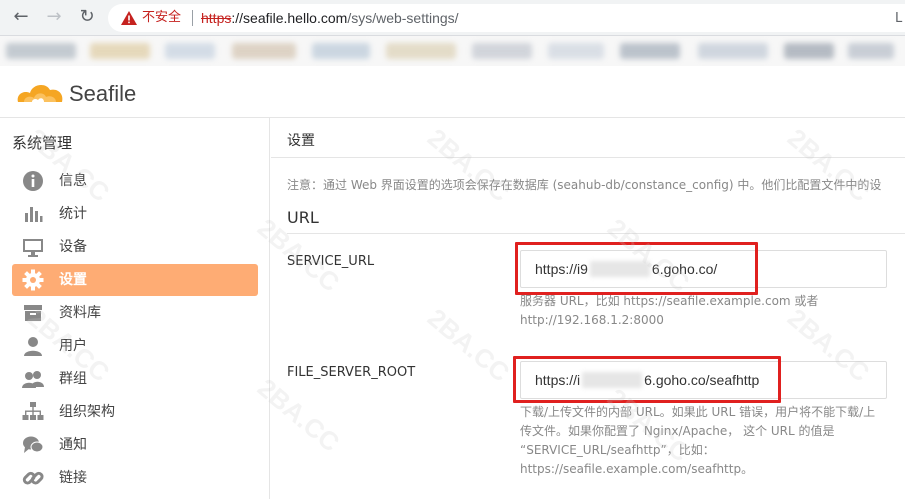  I want to click on bookmarks-bar, so click(452, 51).